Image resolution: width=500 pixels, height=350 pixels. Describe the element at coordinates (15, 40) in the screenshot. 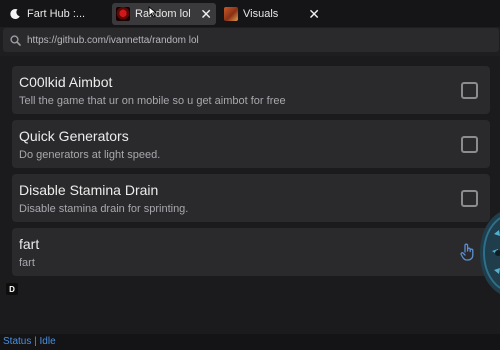

I see `search-icon` at that location.